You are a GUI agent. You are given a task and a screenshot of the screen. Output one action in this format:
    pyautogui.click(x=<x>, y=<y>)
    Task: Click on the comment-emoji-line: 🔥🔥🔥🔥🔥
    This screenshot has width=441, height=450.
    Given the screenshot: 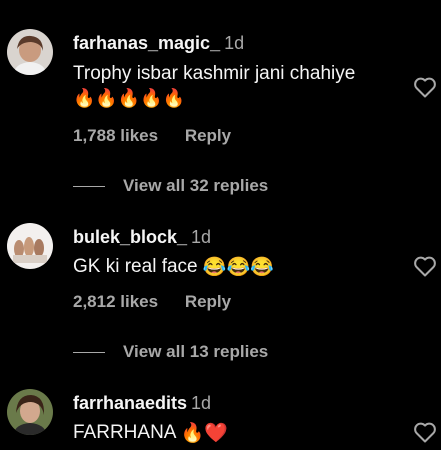 What is the action you would take?
    pyautogui.click(x=129, y=98)
    